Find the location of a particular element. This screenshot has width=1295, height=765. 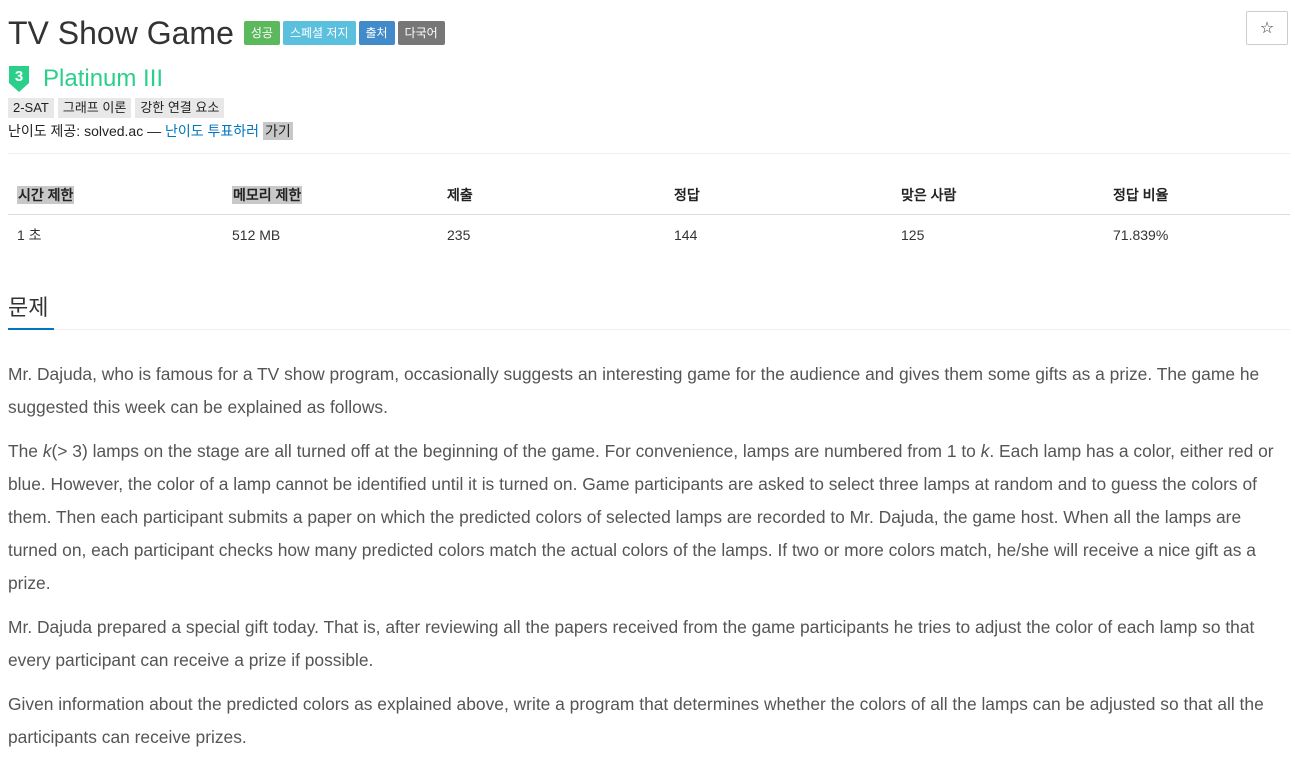

tag-2sat: 2-SAT is located at coordinates (31, 108).